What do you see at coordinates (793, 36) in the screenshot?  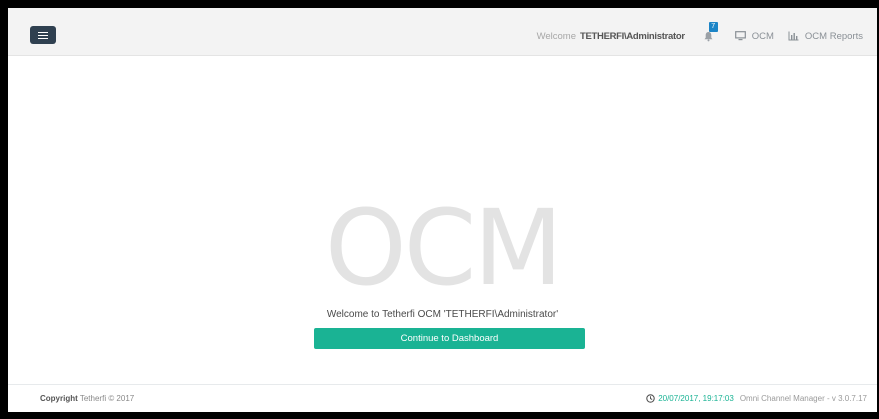 I see `bar-chart-icon` at bounding box center [793, 36].